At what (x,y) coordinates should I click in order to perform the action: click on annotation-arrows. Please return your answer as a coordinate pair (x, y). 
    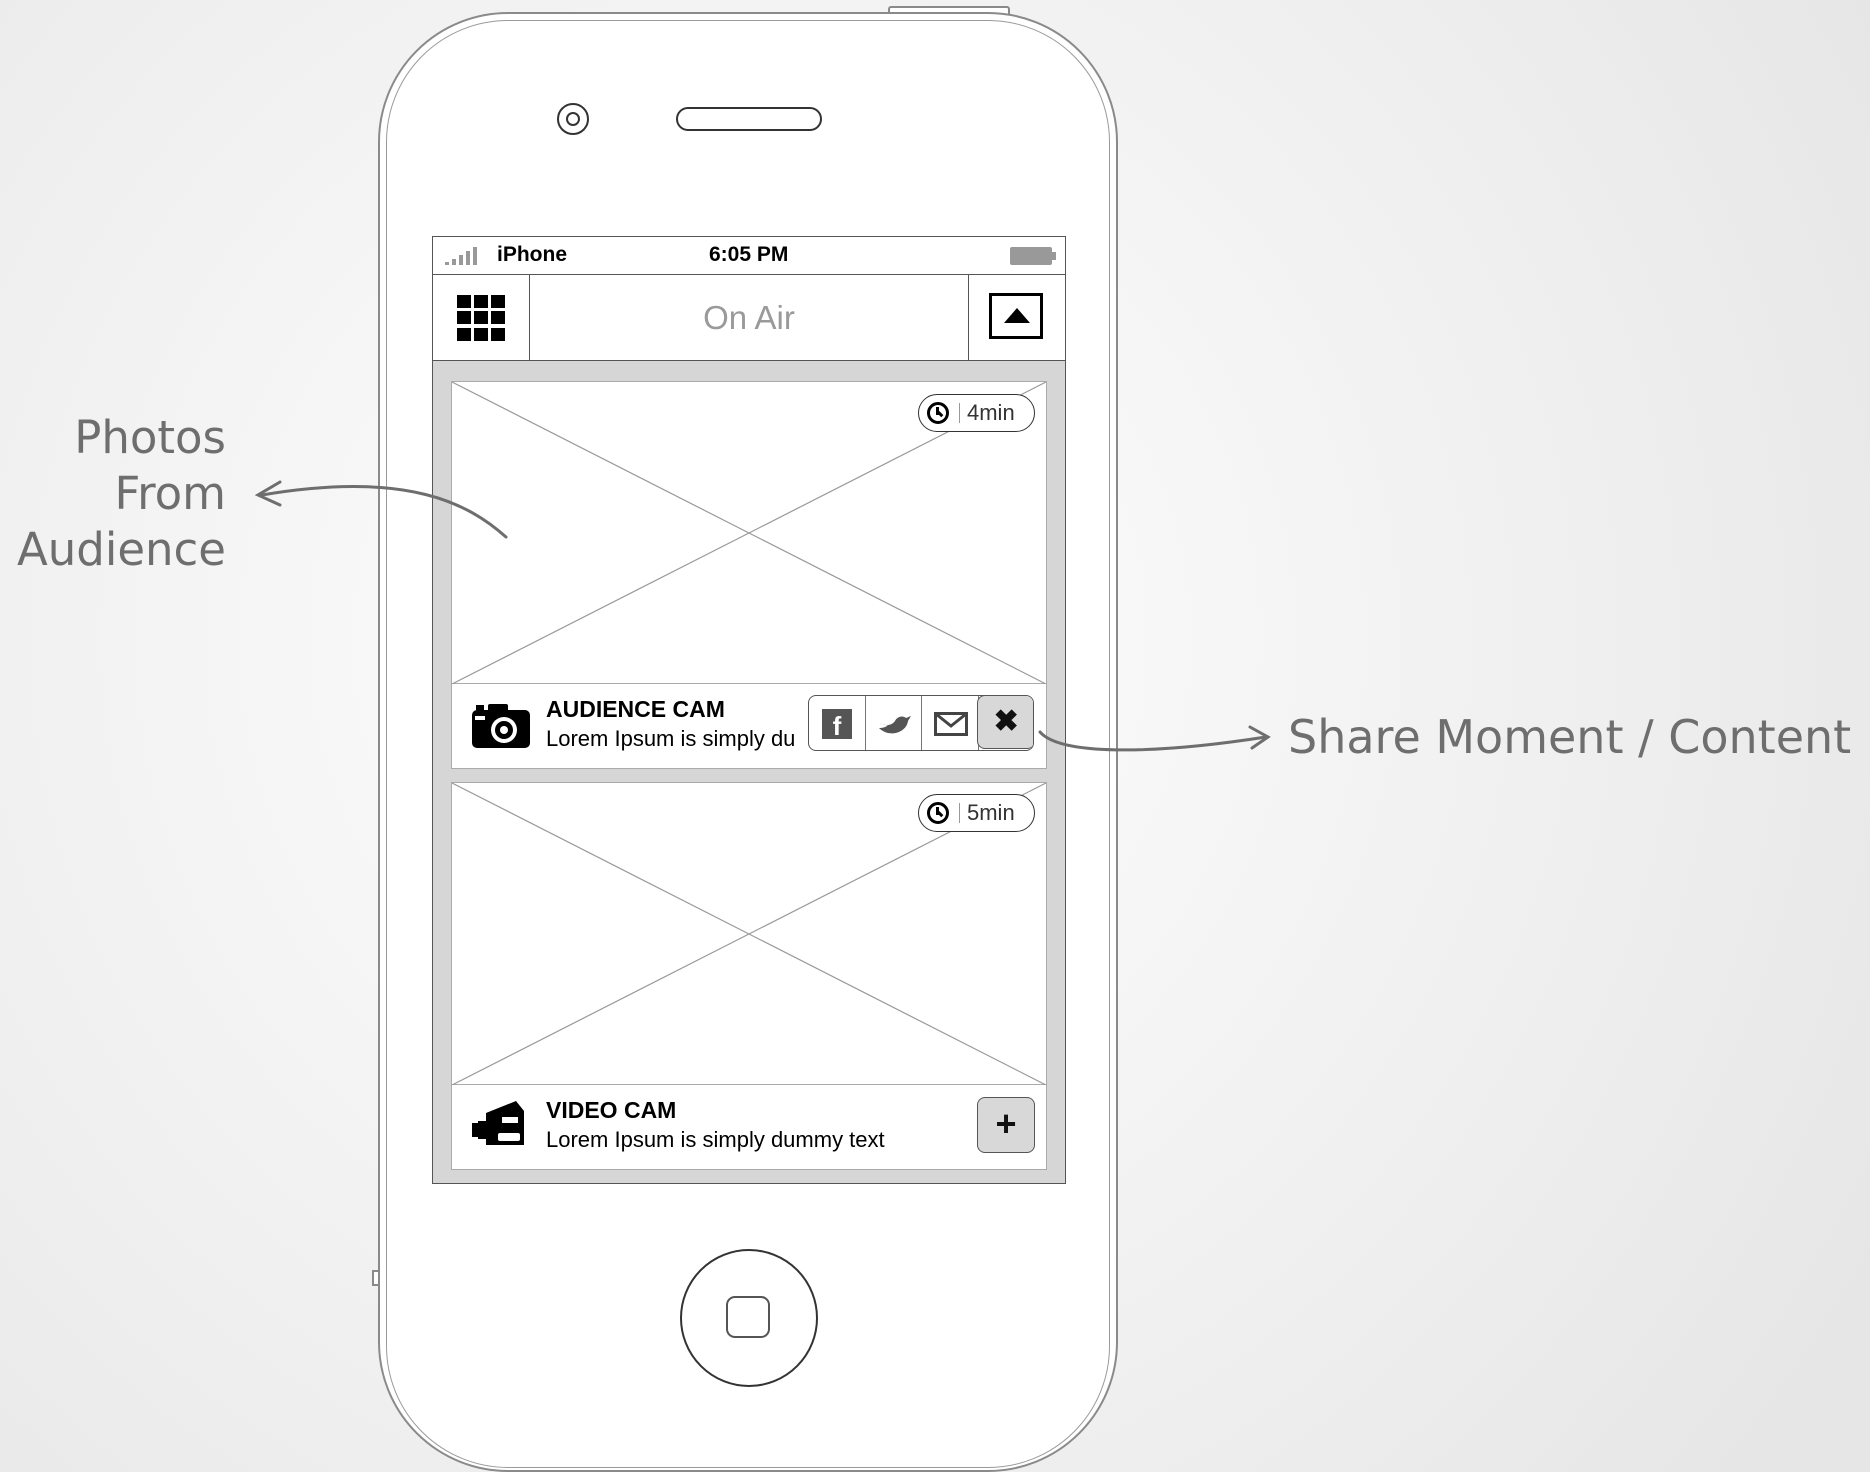
    Looking at the image, I should click on (762, 616).